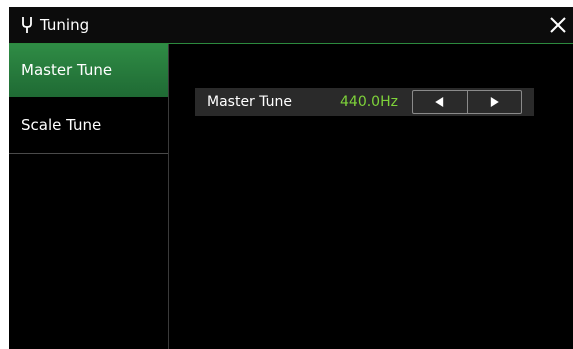  What do you see at coordinates (250, 102) in the screenshot?
I see `master-tune-label: Master Tune` at bounding box center [250, 102].